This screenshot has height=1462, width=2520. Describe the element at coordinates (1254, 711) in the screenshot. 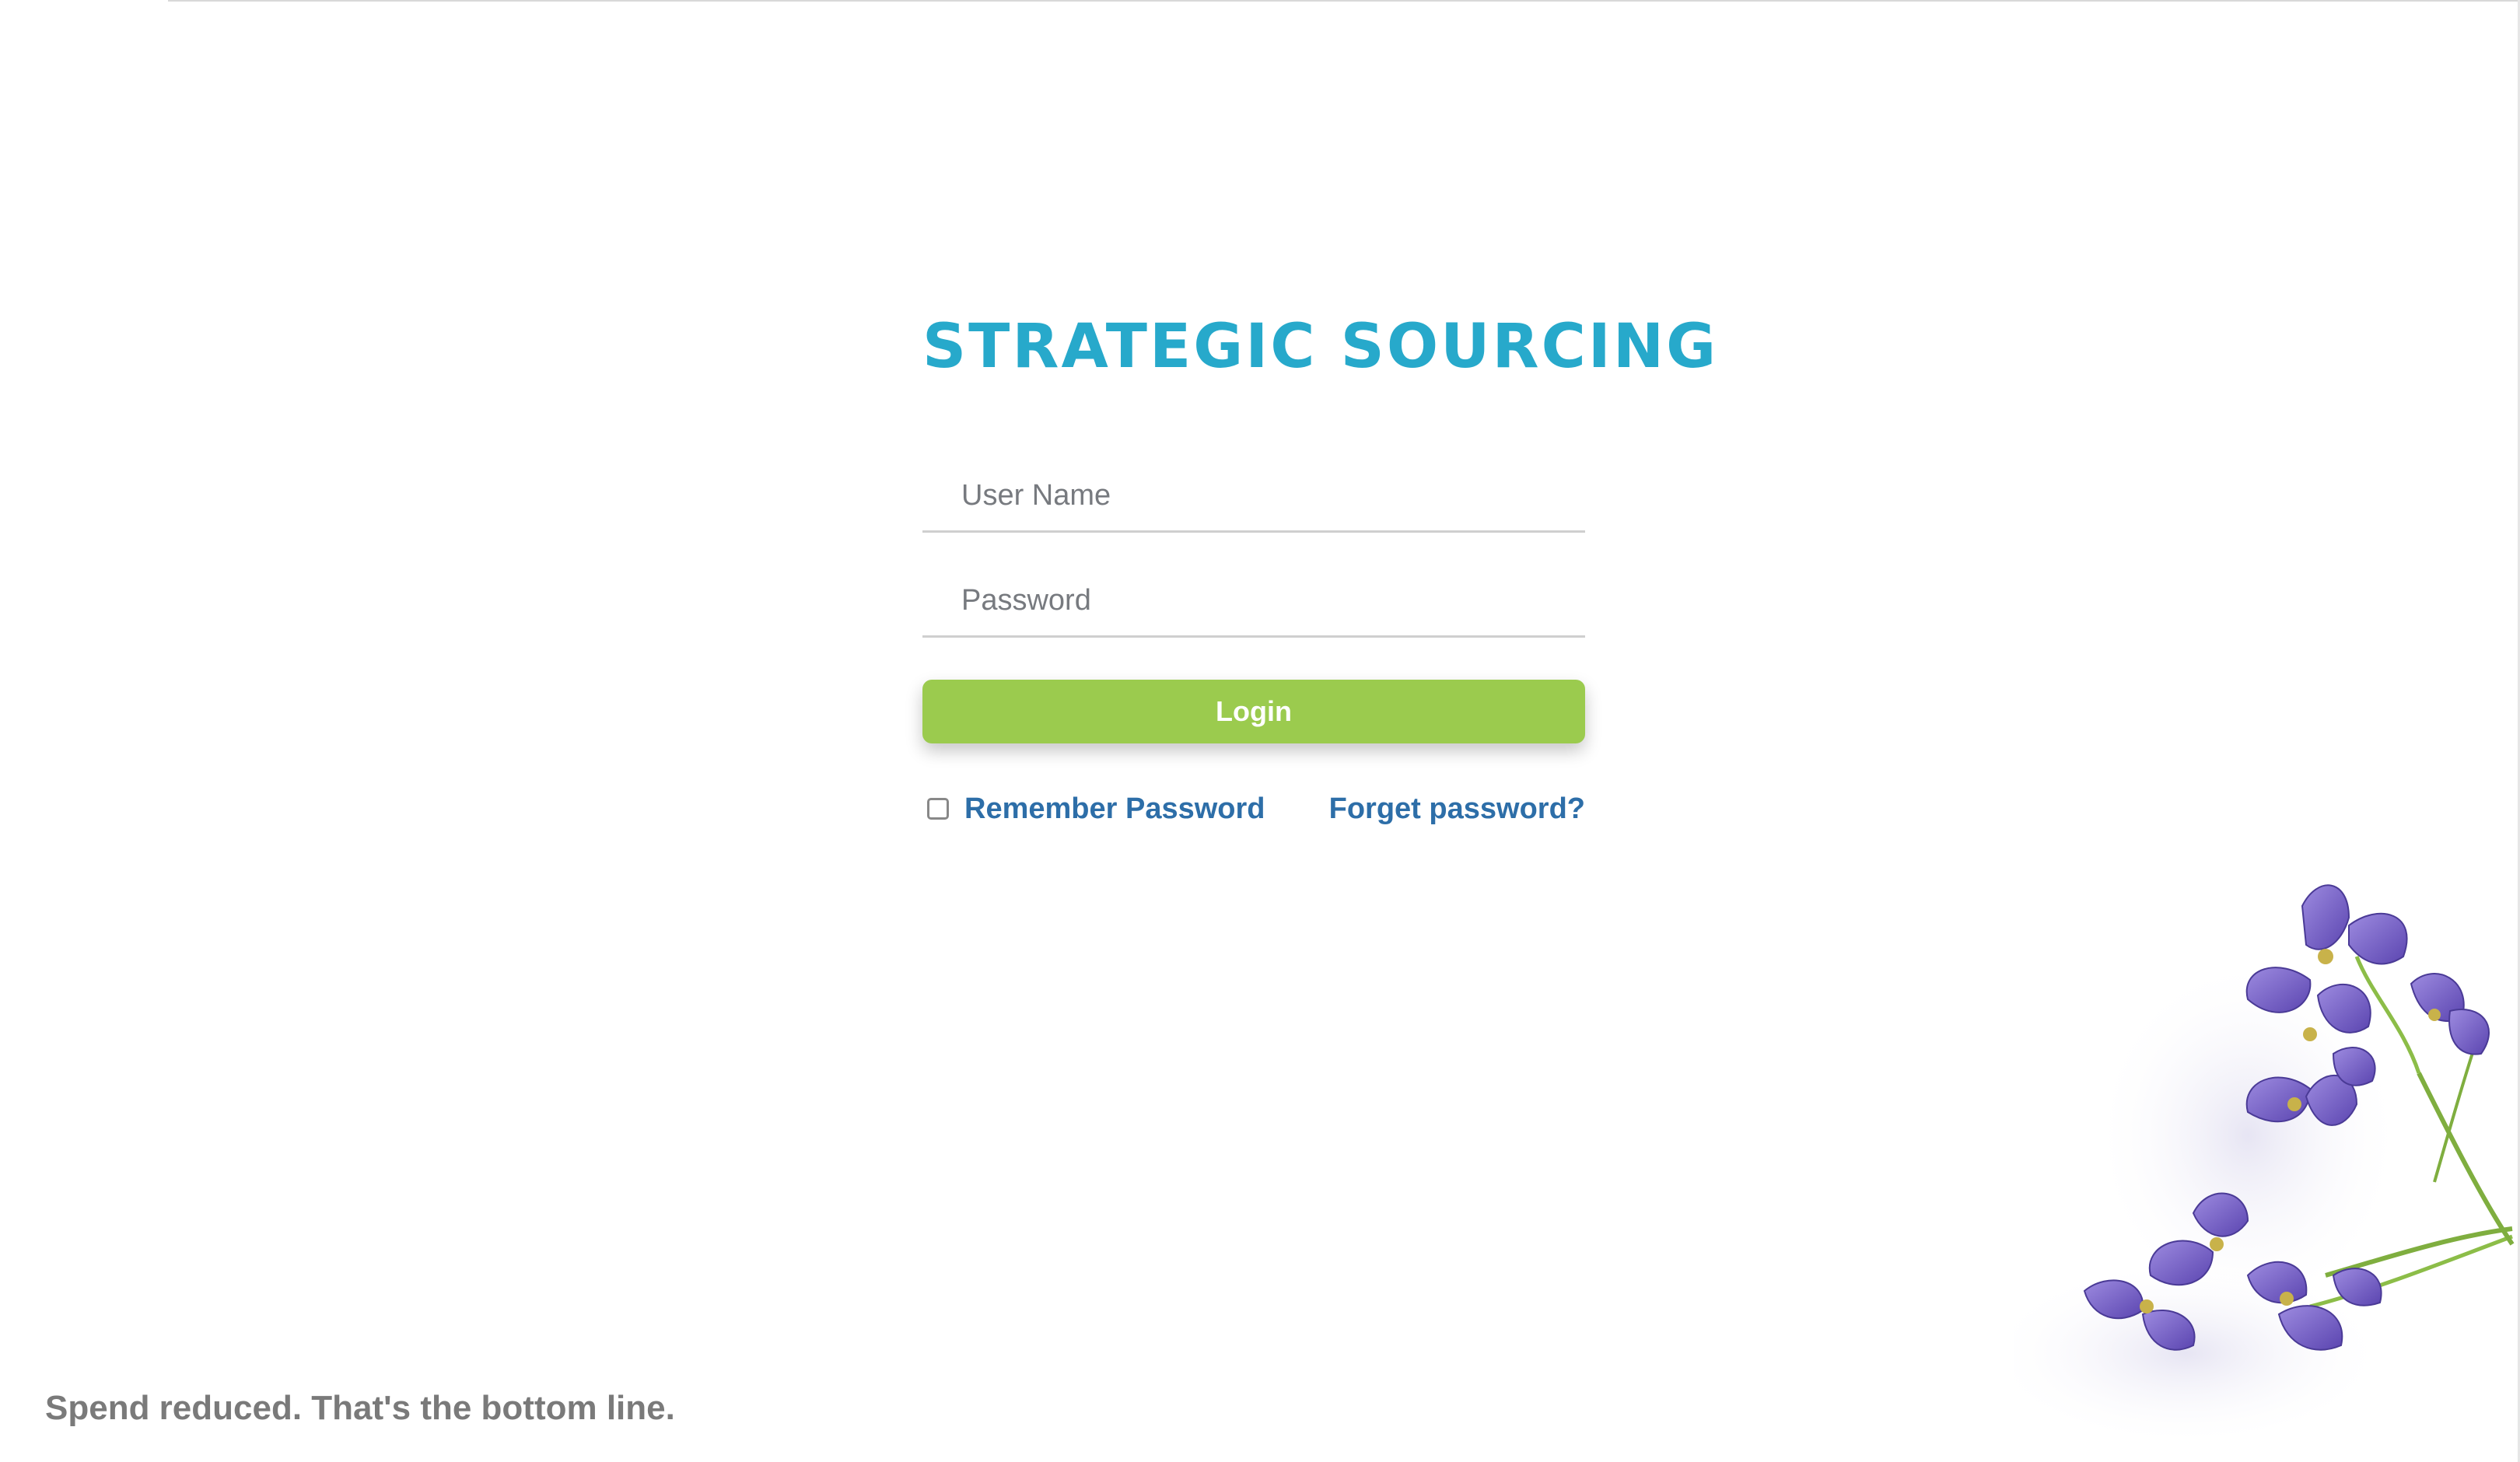

I see `login-button: Login` at that location.